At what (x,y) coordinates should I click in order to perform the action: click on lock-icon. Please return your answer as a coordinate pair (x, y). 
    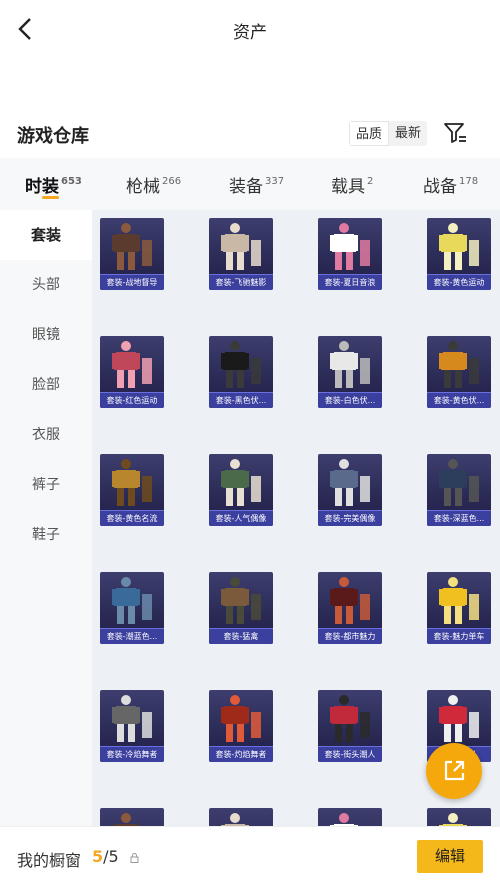
    Looking at the image, I should click on (134, 858).